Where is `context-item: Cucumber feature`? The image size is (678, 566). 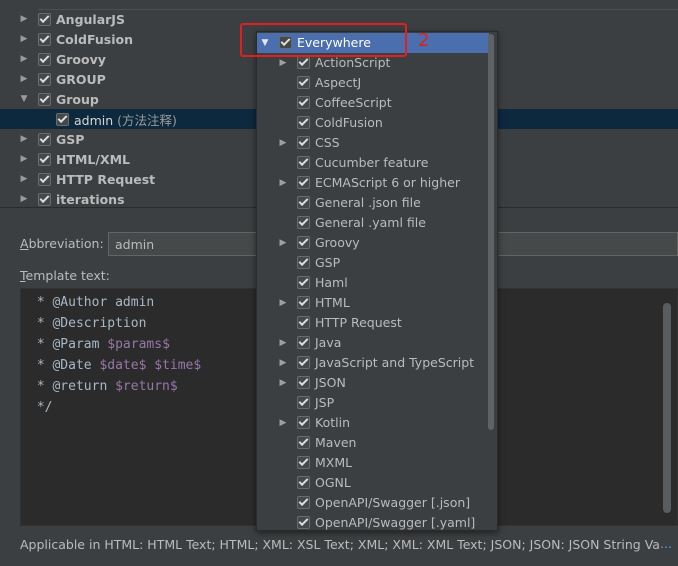 context-item: Cucumber feature is located at coordinates (373, 163).